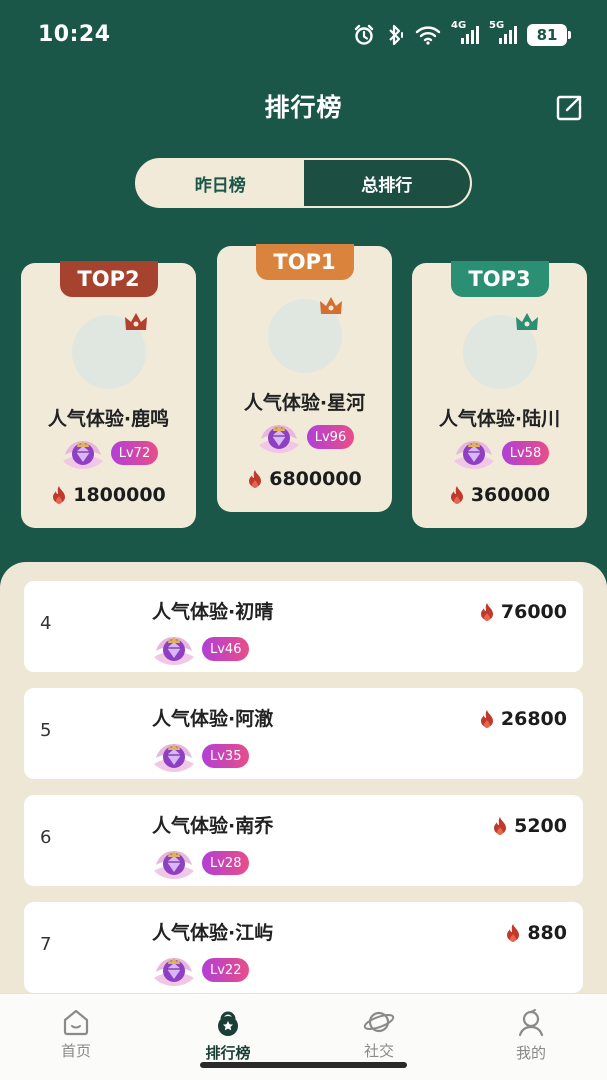  I want to click on user-score: 5200, so click(529, 826).